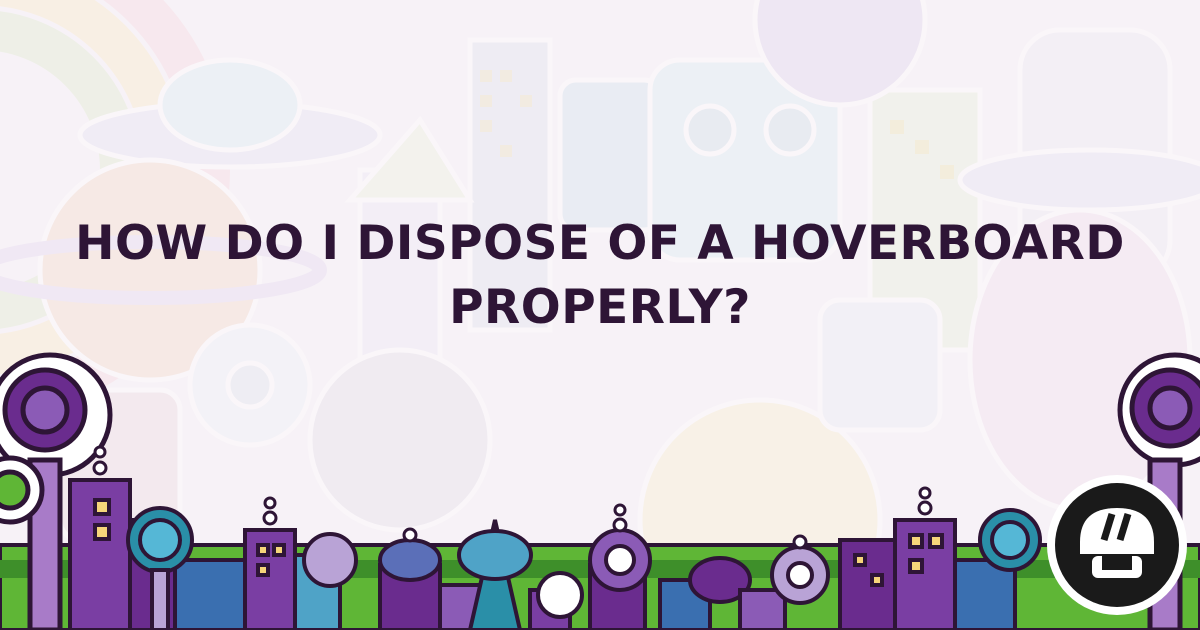 Image resolution: width=1200 pixels, height=630 pixels. I want to click on headline-line-1: HOW DO I DISPOSE OF A HOVERBOARD, so click(600, 243).